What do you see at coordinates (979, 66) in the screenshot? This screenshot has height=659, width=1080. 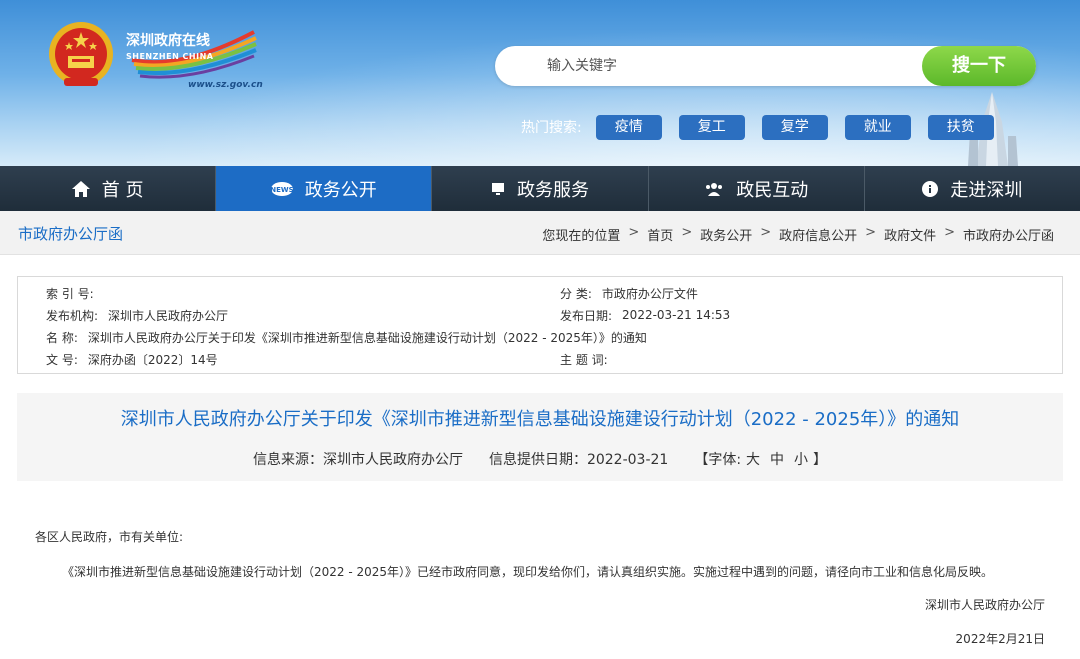 I see `search-button: 搜一下` at bounding box center [979, 66].